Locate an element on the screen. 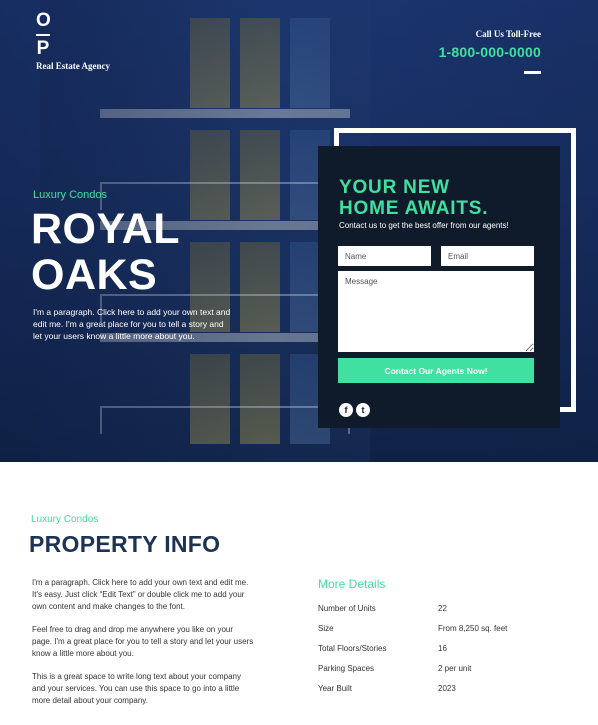  call-label: Call Us Toll-Free is located at coordinates (508, 34).